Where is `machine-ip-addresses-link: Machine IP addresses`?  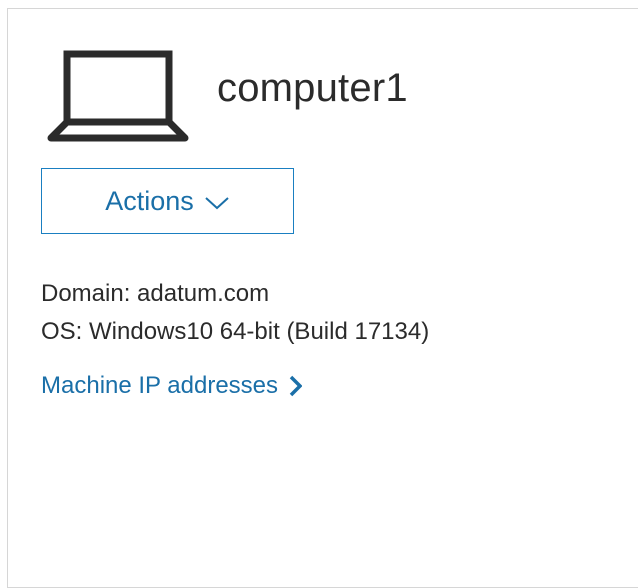
machine-ip-addresses-link: Machine IP addresses is located at coordinates (172, 386).